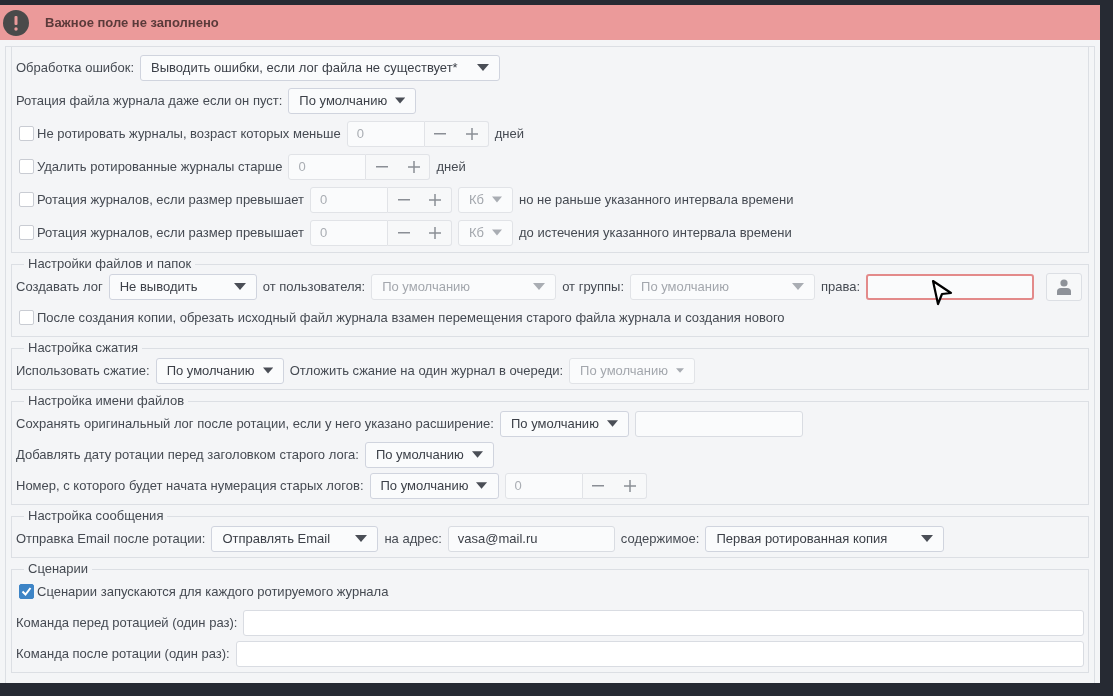 This screenshot has height=696, width=1113. I want to click on field-label: от пользователя:, so click(314, 286).